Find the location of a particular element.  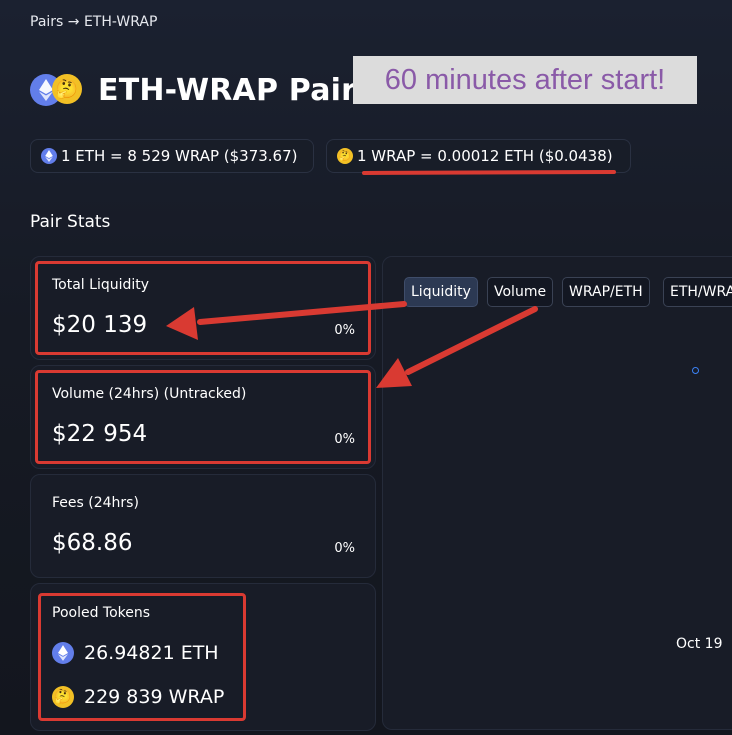

annotation-note: 60 minutes after start! is located at coordinates (525, 80).